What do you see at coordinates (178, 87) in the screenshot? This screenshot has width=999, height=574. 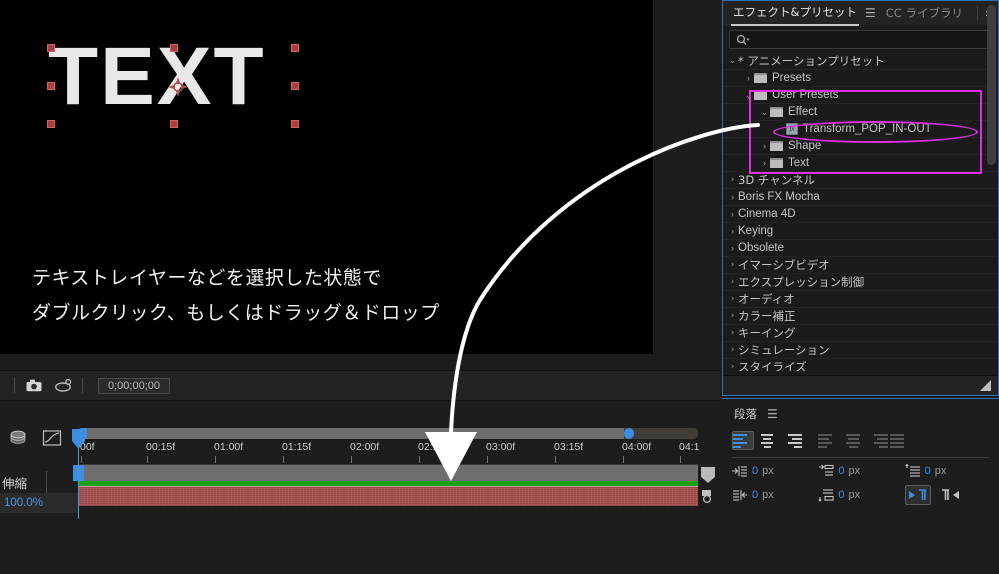 I see `anchor-point-icon` at bounding box center [178, 87].